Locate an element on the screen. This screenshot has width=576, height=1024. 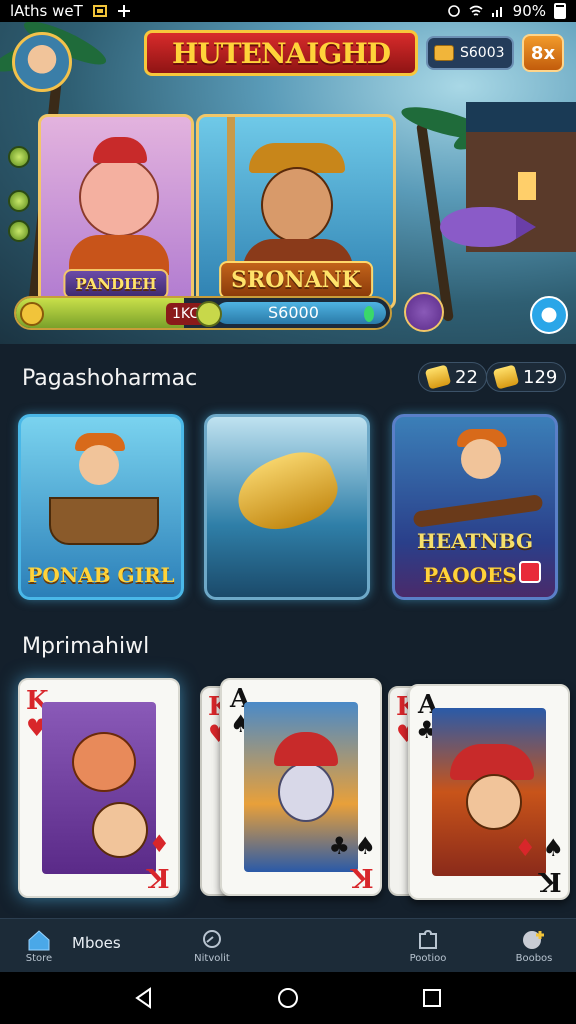
playing-card: K ♥ ♦ K is located at coordinates (99, 788).